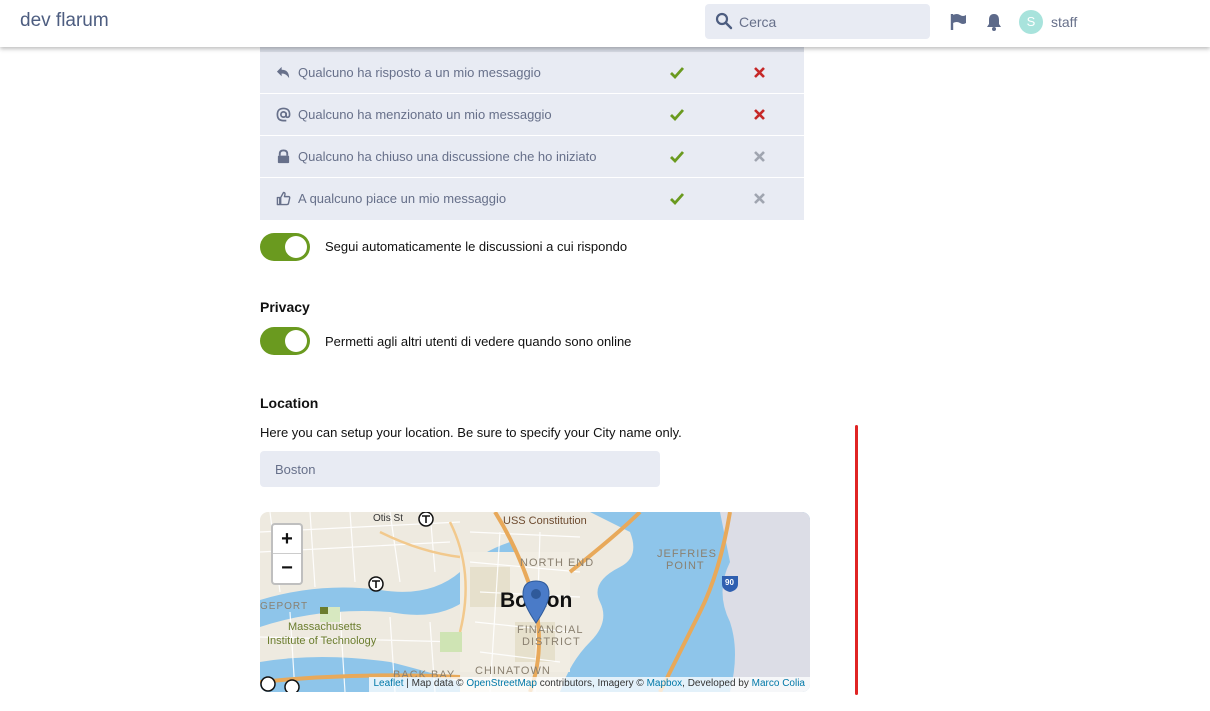 The image size is (1210, 711). Describe the element at coordinates (724, 21) in the screenshot. I see `search-icon` at that location.